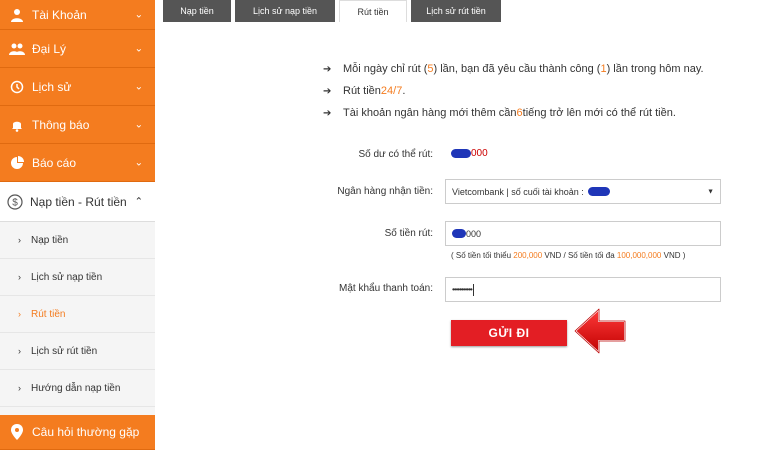  I want to click on tab-deposit-history: Lịch sử nạp tiền, so click(285, 11).